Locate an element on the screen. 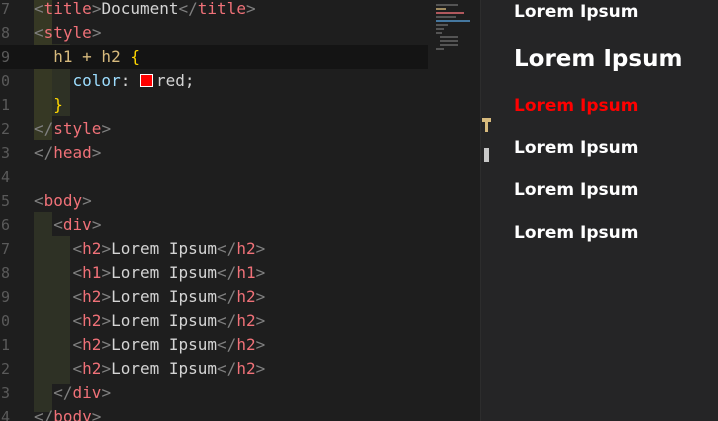  code-line: 0 <h2>Lorem Ipsum</h2> is located at coordinates (214, 321).